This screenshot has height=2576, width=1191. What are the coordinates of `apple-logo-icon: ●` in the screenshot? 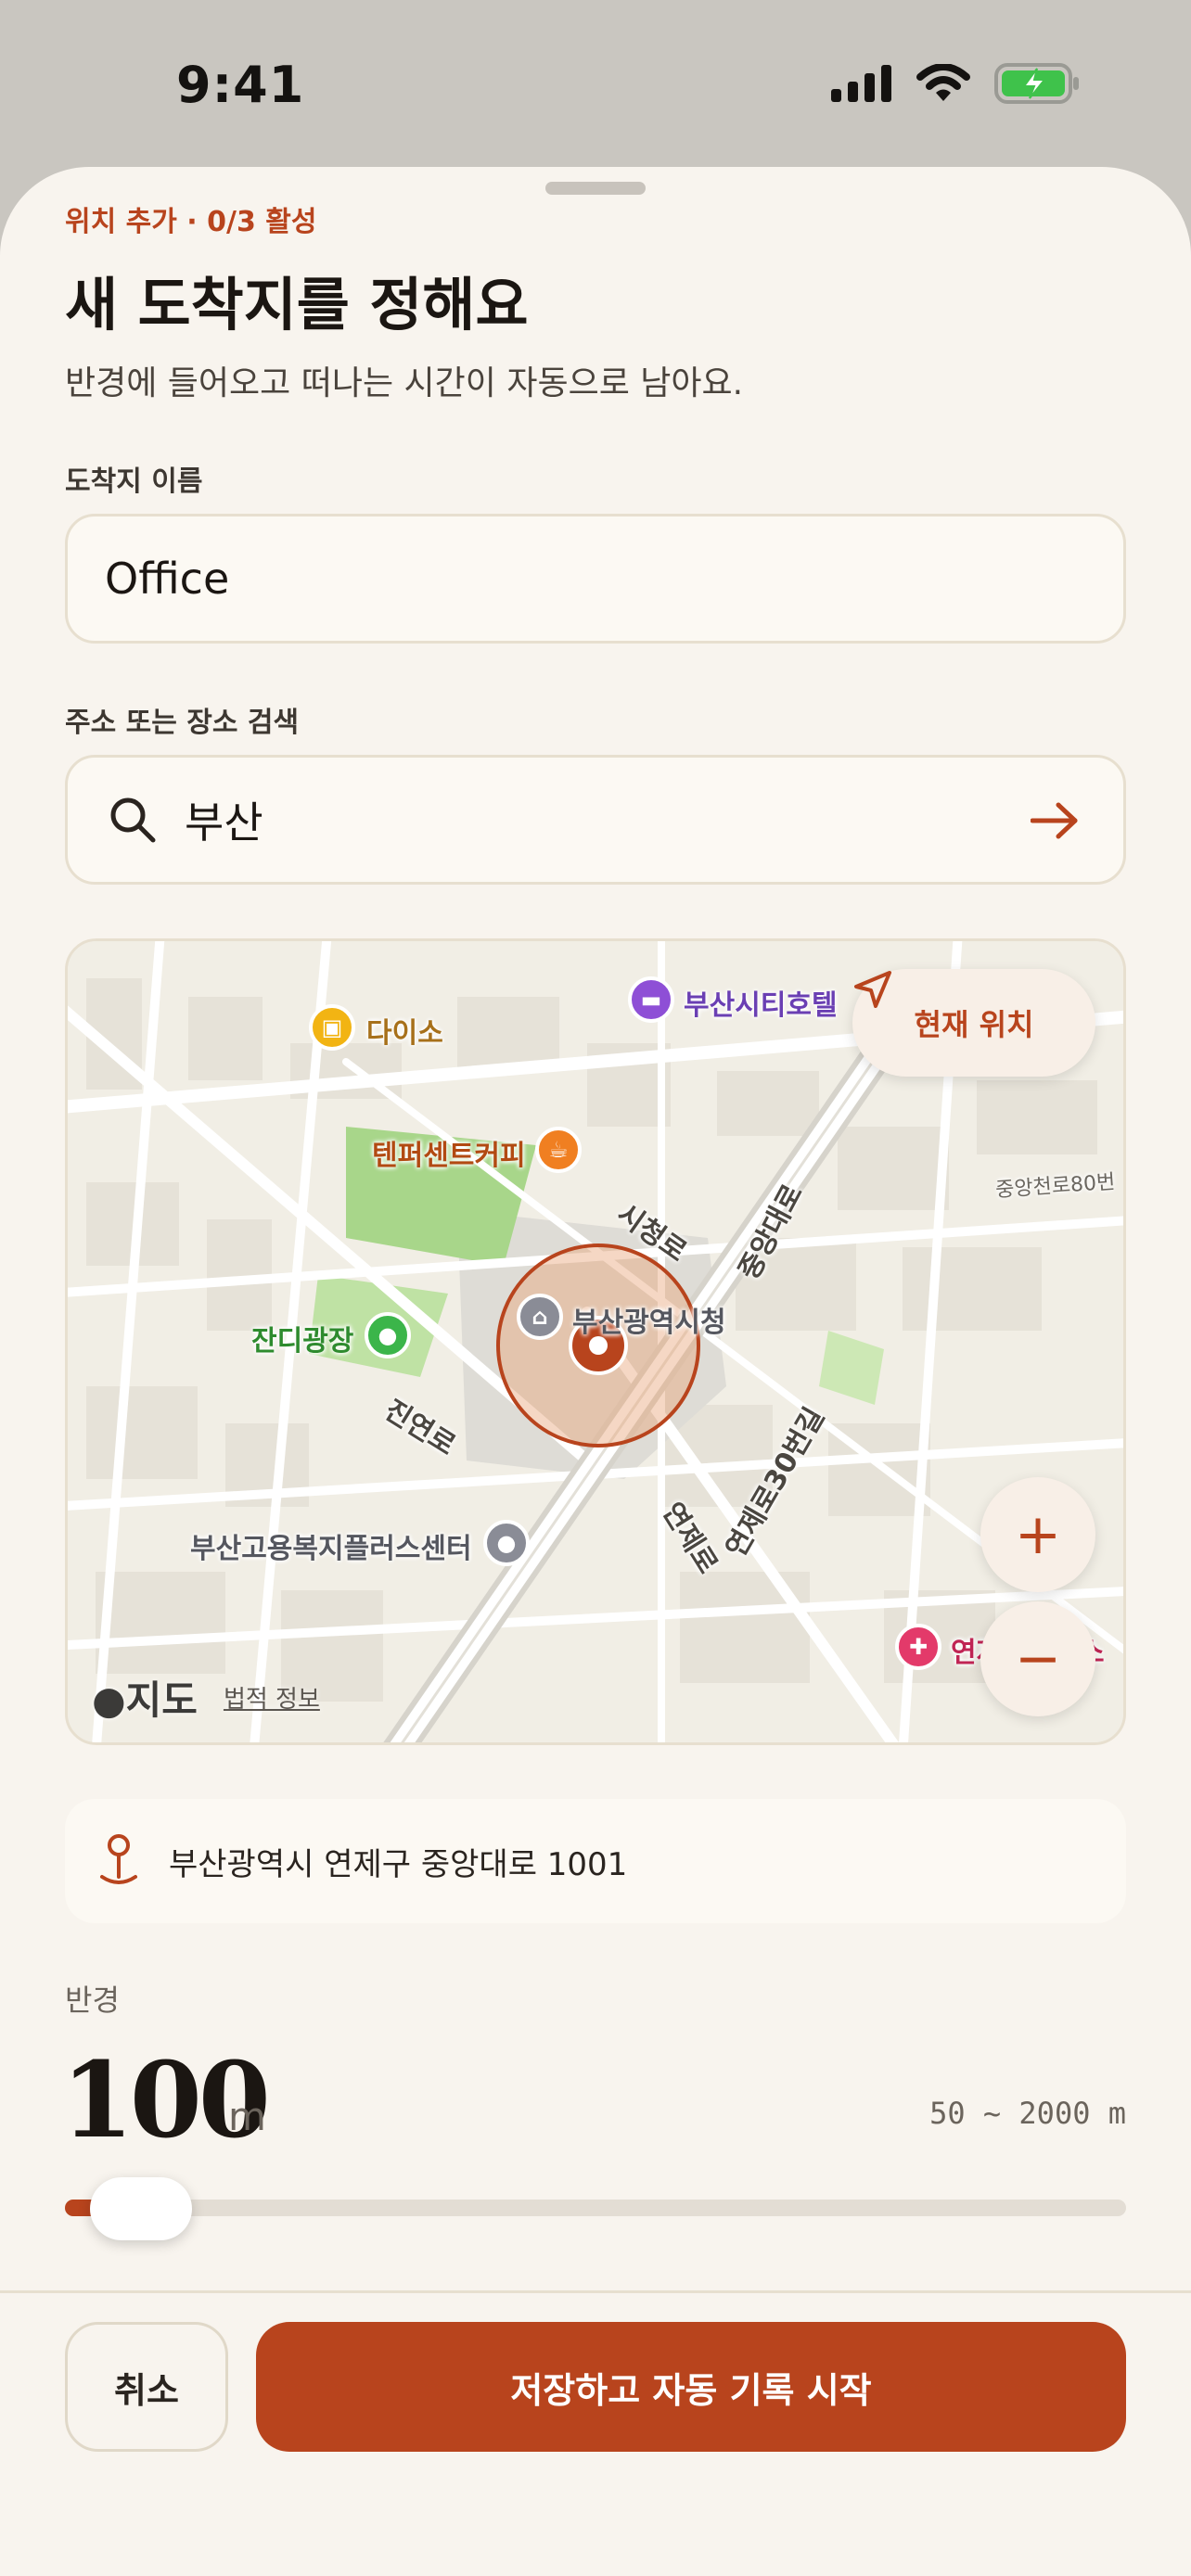 It's located at (109, 1700).